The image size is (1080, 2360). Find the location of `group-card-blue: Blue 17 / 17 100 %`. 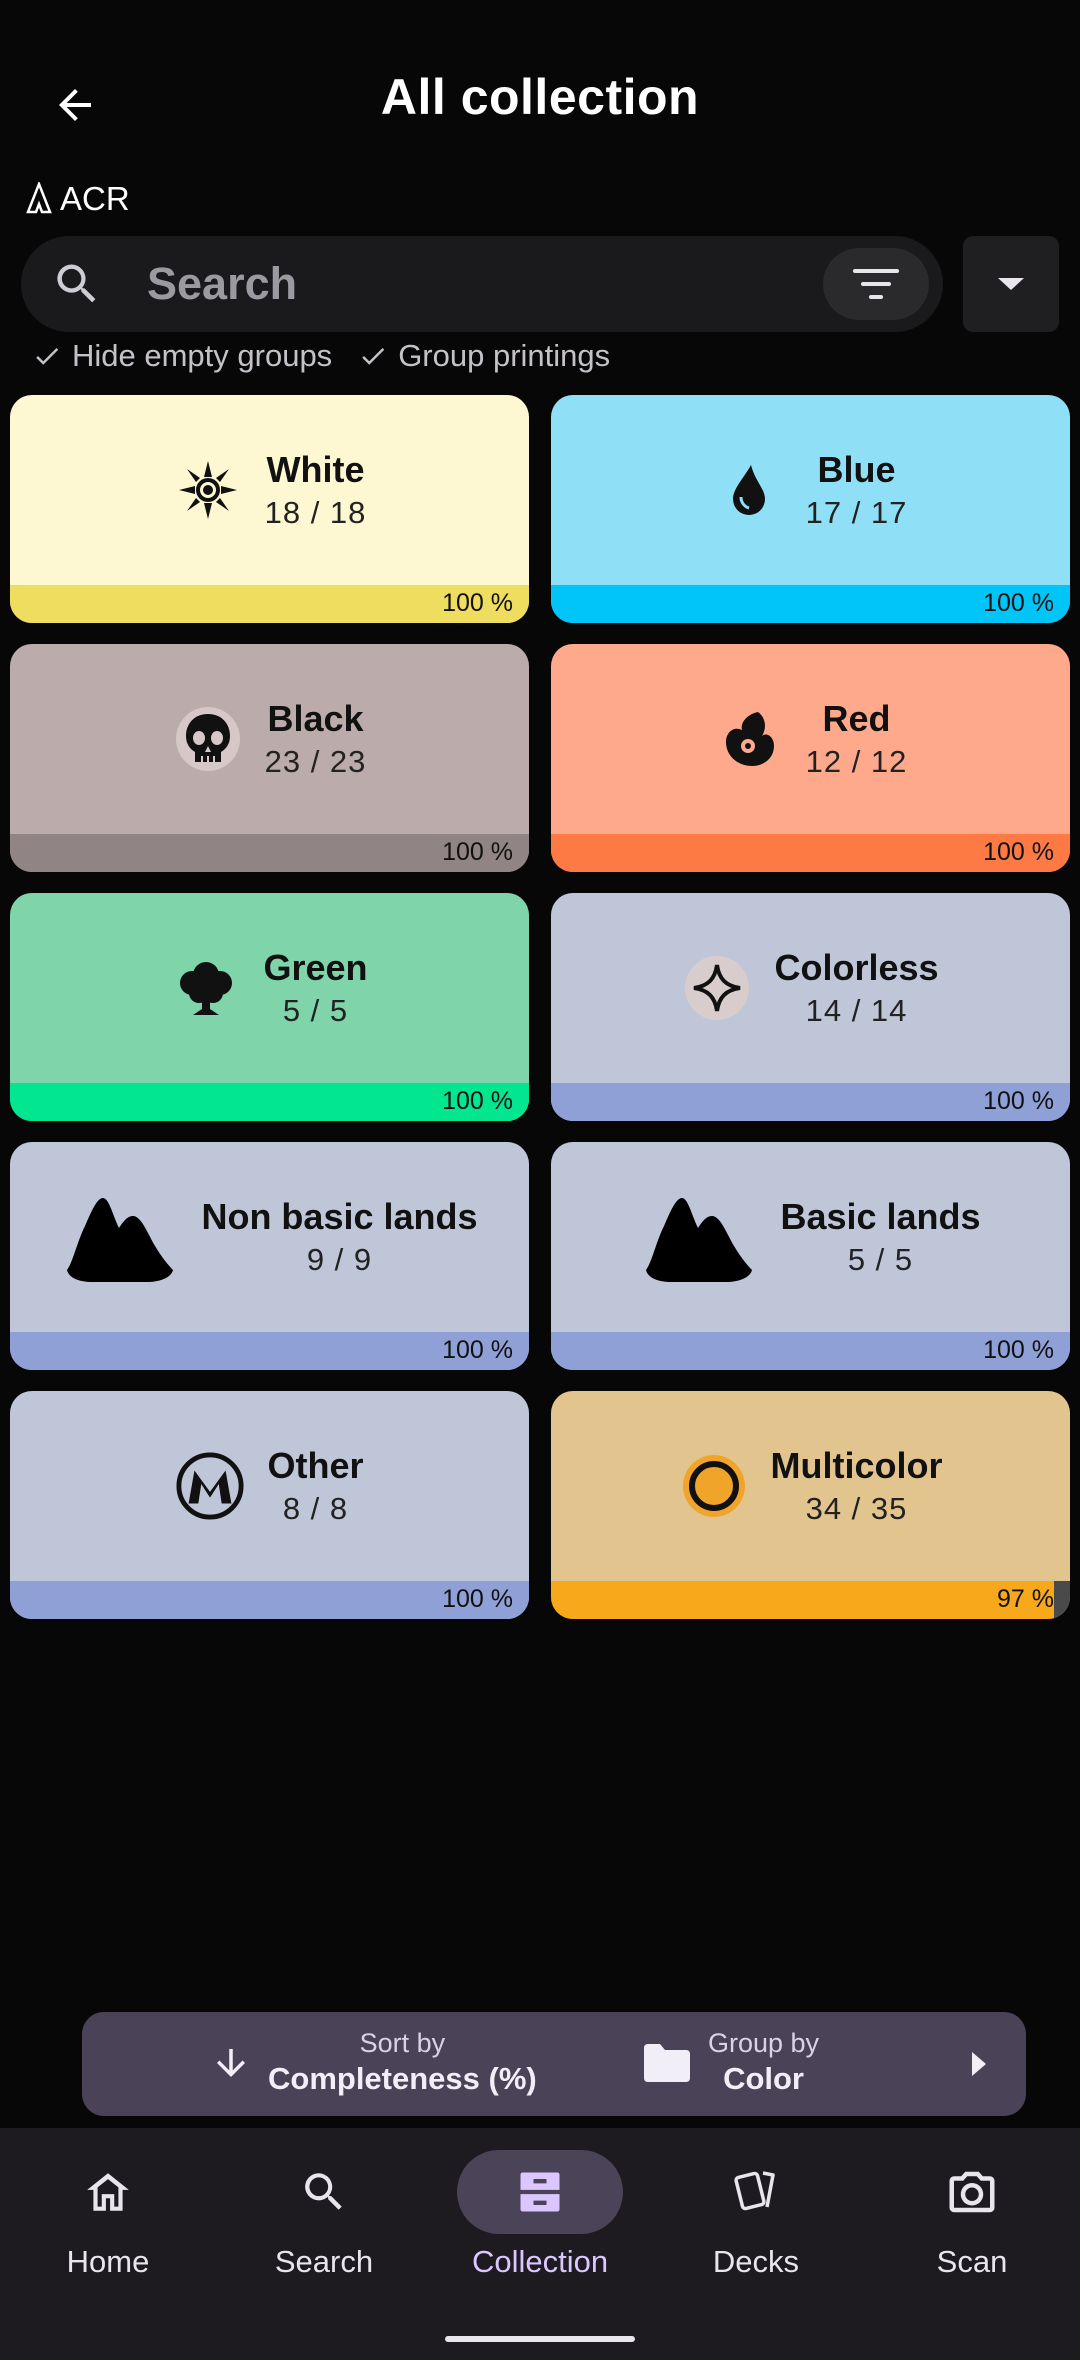

group-card-blue: Blue 17 / 17 100 % is located at coordinates (810, 509).